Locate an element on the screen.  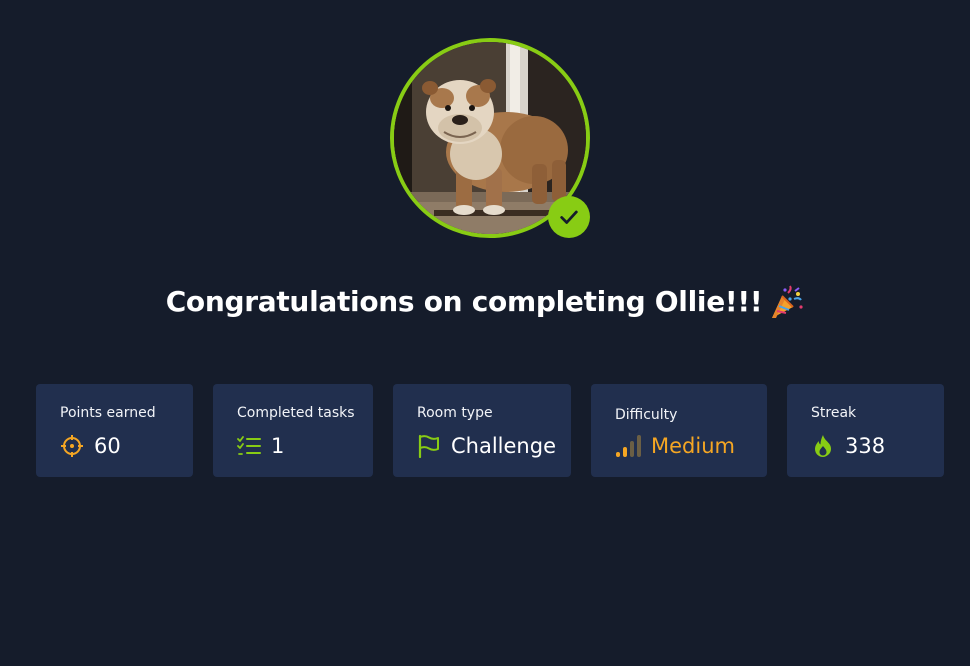
crosshair-icon is located at coordinates (72, 446).